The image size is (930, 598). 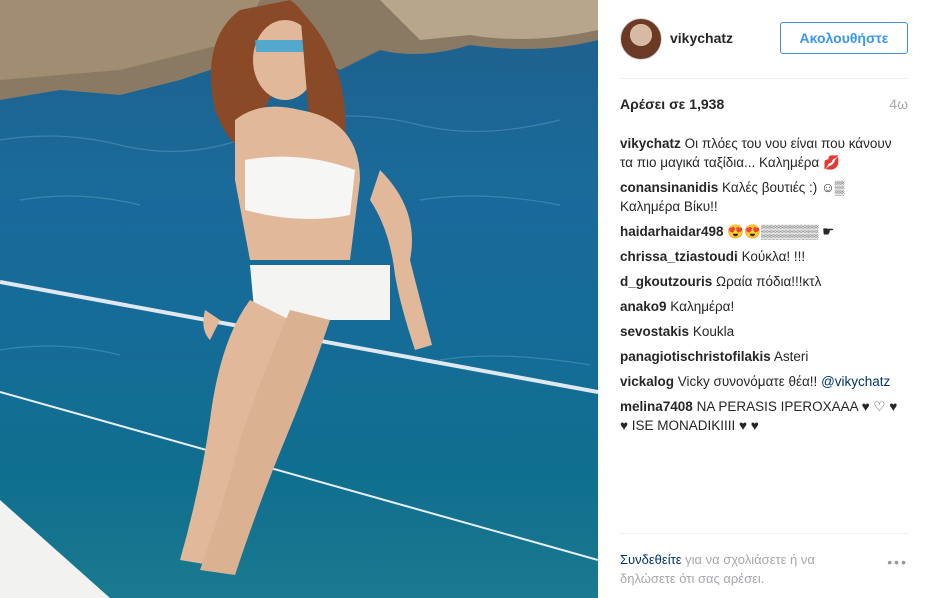 I want to click on comment-username: anako9, so click(x=643, y=306).